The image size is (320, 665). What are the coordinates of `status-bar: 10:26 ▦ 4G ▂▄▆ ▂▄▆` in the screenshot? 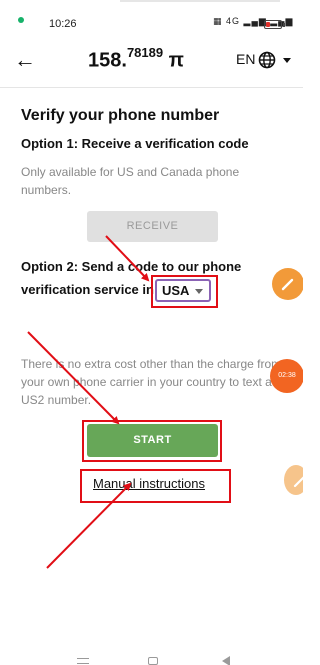 It's located at (151, 19).